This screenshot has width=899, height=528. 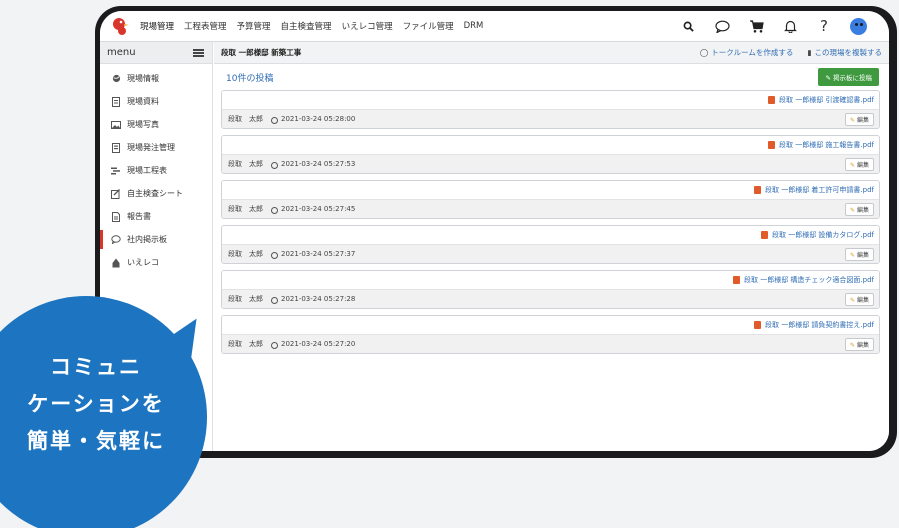 I want to click on sidebar-item-site-photos: 現場写真, so click(x=156, y=124).